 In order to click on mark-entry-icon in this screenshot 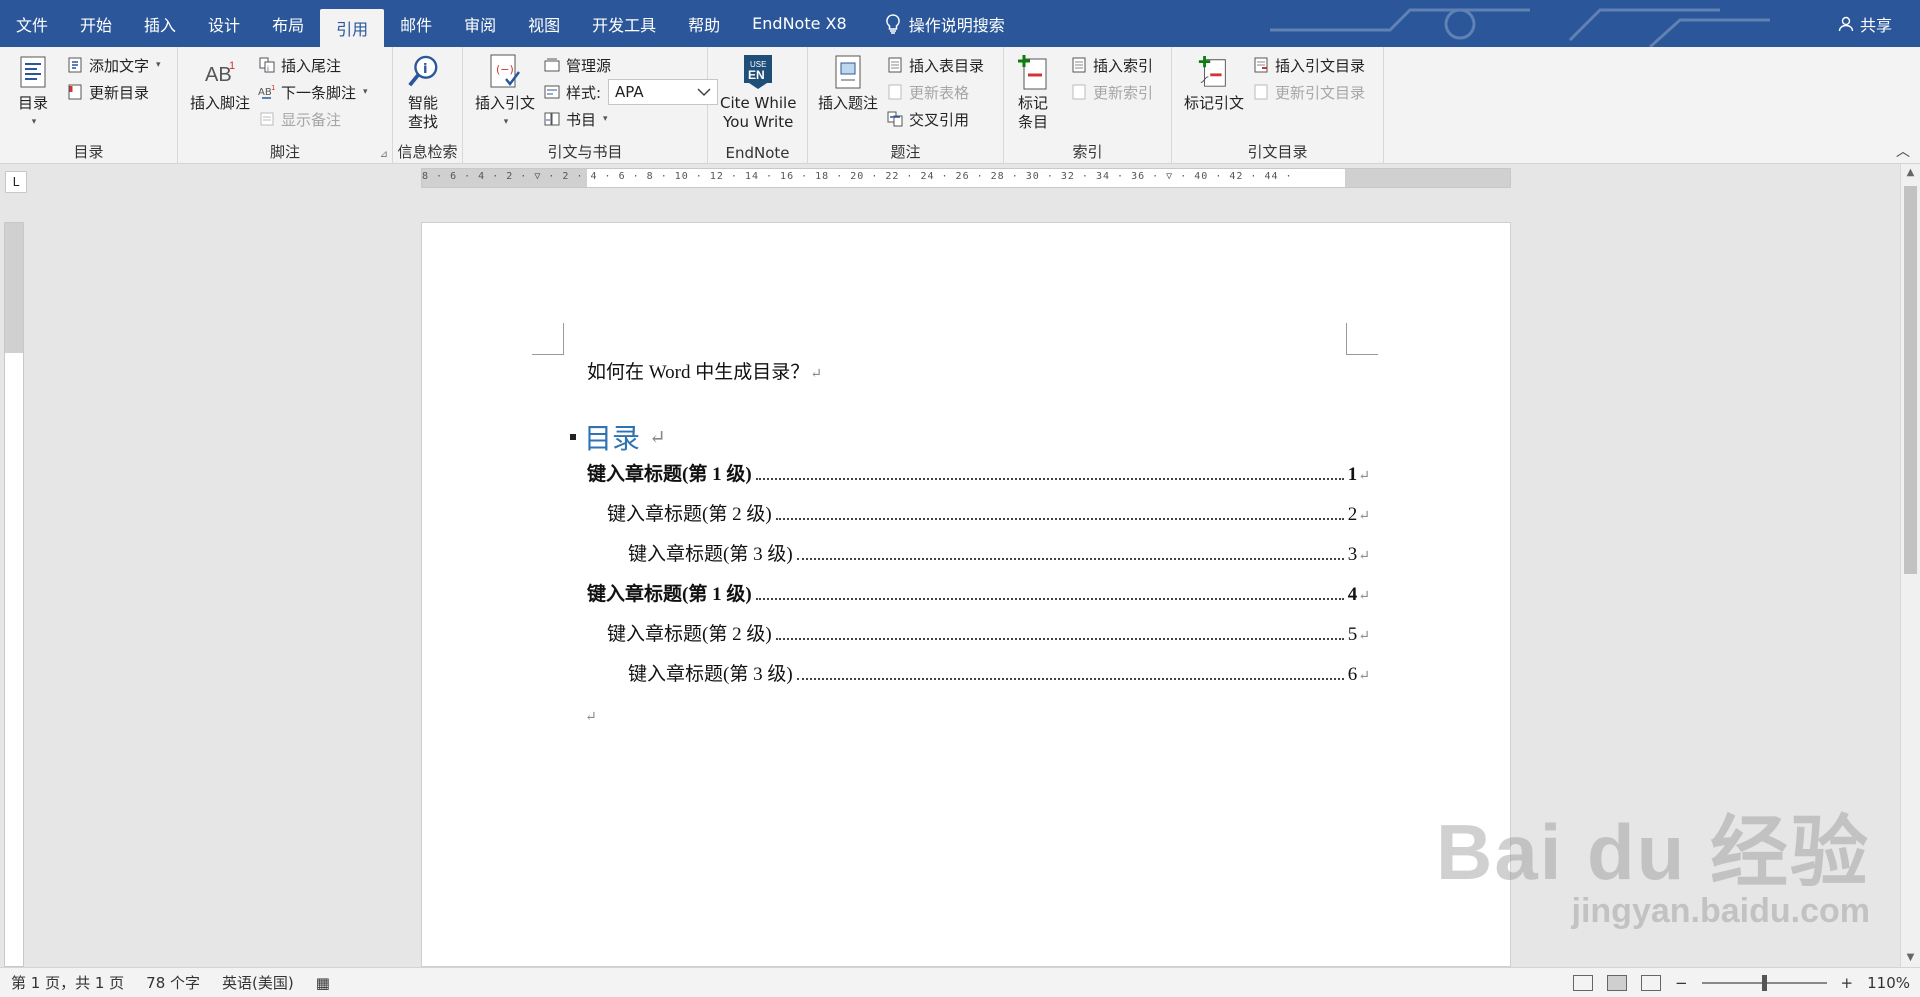, I will do `click(1032, 72)`.